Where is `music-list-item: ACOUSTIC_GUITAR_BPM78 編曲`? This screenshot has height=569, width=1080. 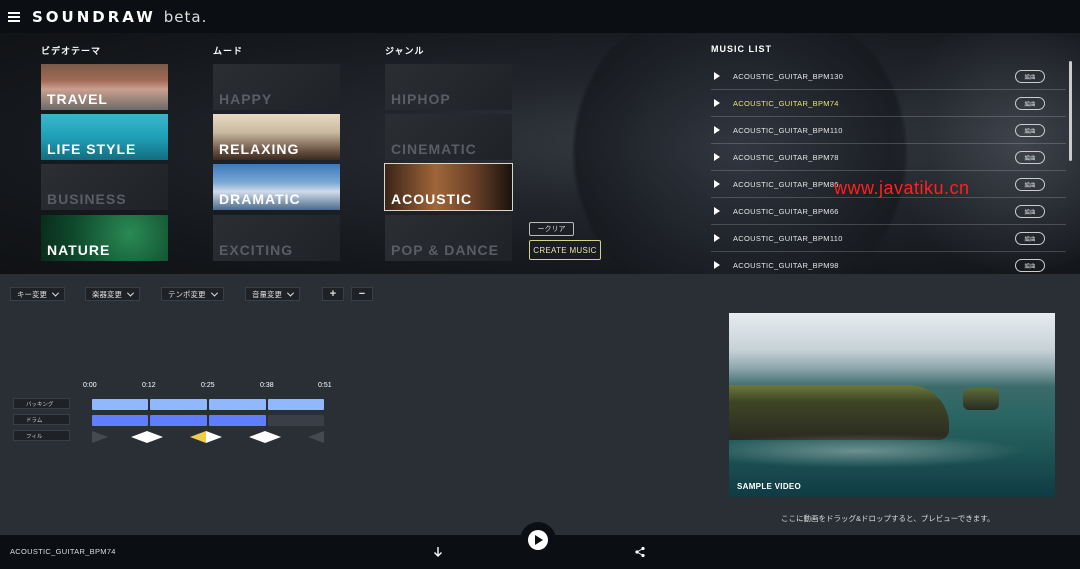 music-list-item: ACOUSTIC_GUITAR_BPM78 編曲 is located at coordinates (888, 157).